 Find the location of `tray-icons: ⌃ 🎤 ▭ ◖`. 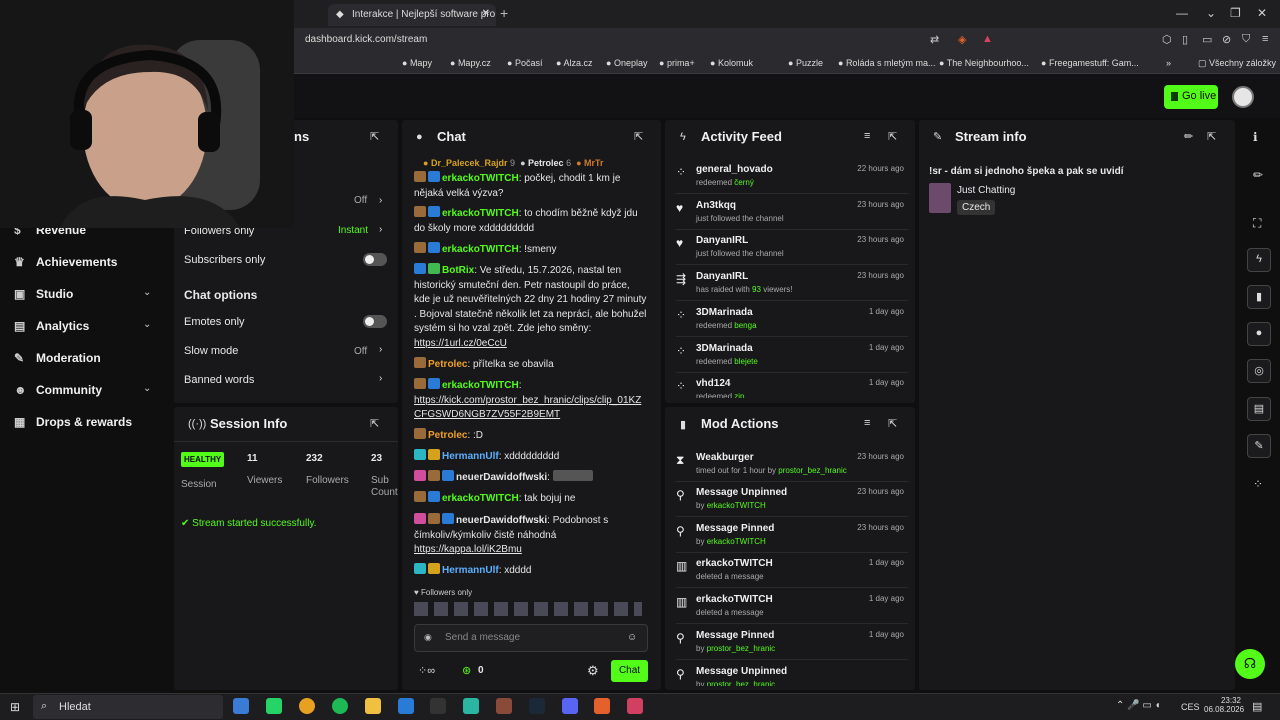

tray-icons: ⌃ 🎤 ▭ ◖ is located at coordinates (1138, 705).